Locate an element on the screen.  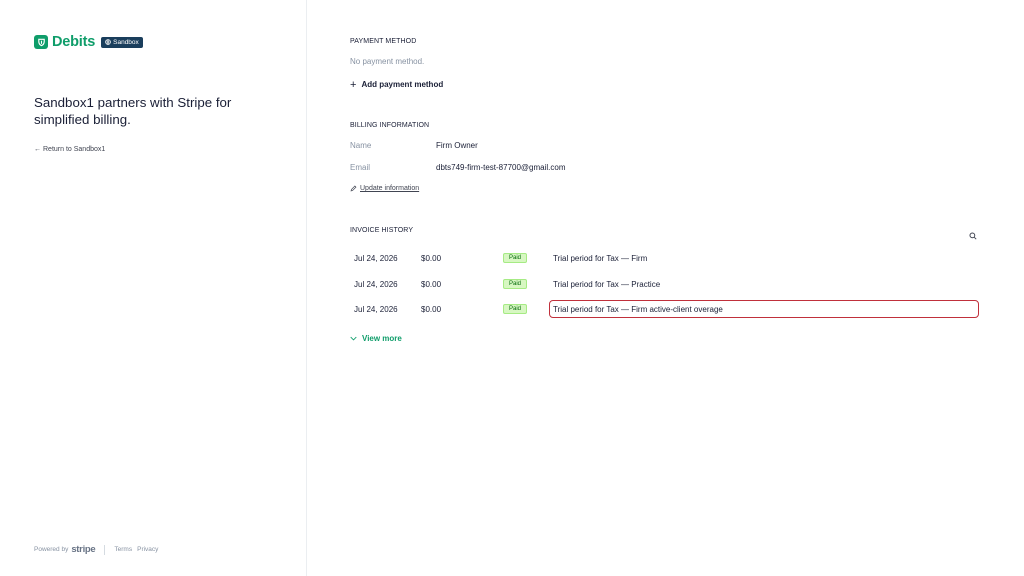
powered-by-label: Powered by is located at coordinates (51, 549).